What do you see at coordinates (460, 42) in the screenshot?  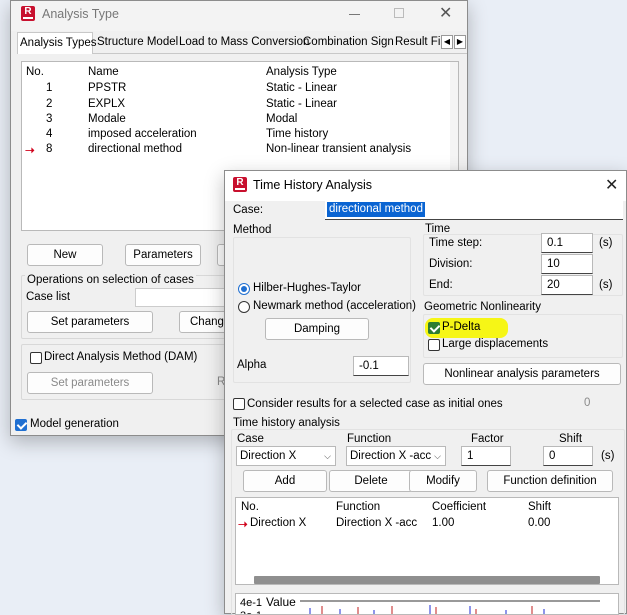 I see `tab-scroll-right-button: ▶` at bounding box center [460, 42].